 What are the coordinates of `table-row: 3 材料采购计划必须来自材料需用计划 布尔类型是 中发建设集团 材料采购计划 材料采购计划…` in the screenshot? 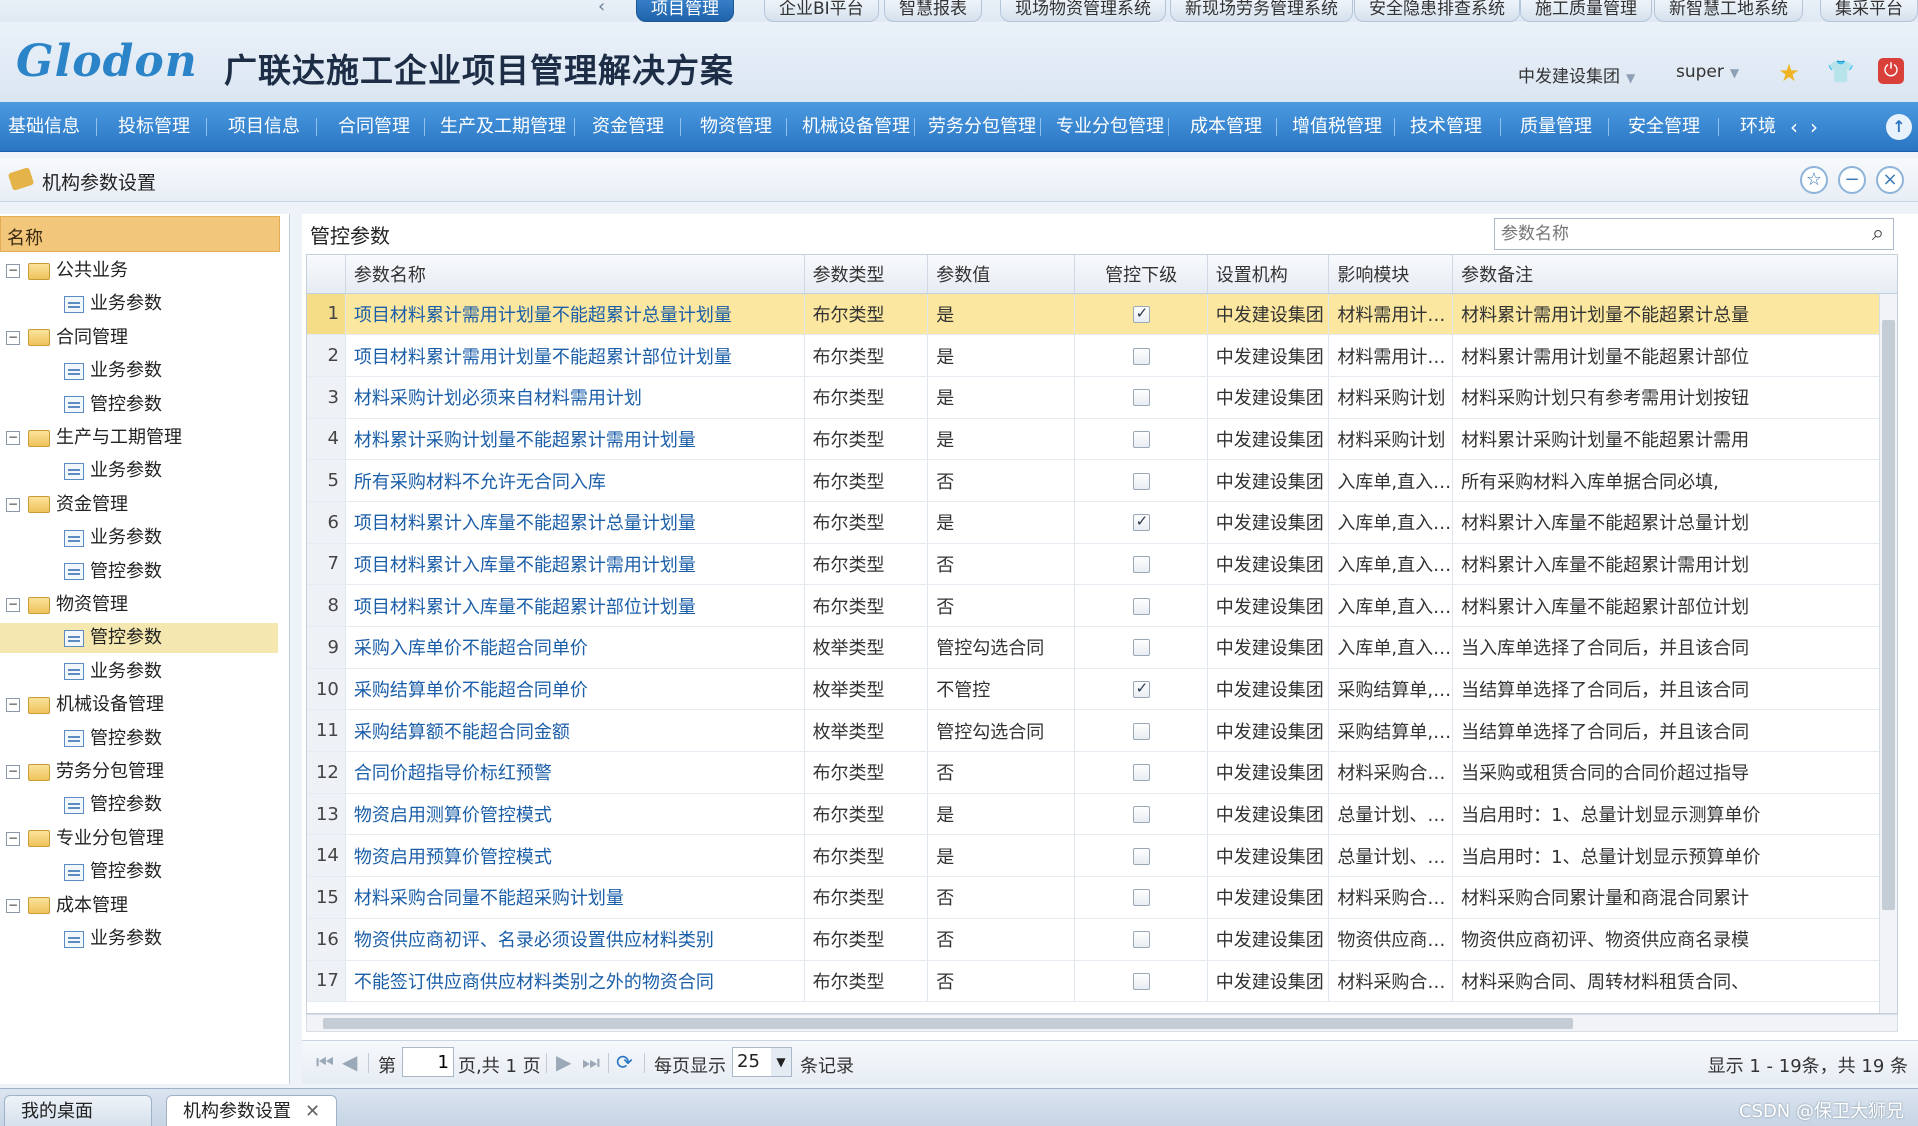 It's located at (1102, 397).